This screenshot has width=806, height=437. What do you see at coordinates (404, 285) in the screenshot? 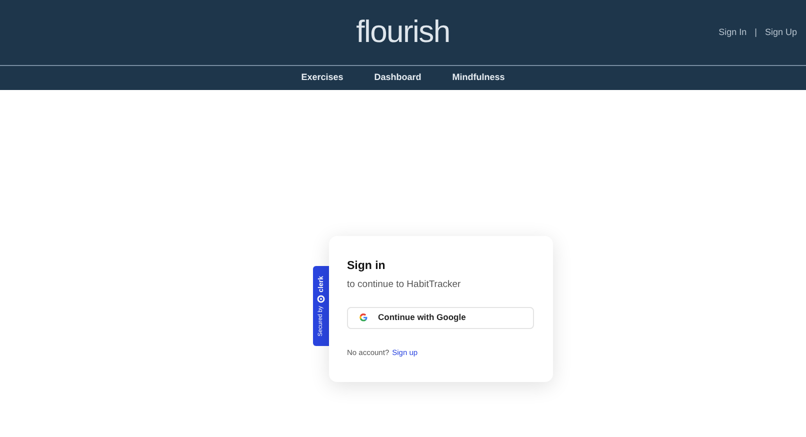
I see `card-subtitle: to continue to HabitTracker` at bounding box center [404, 285].